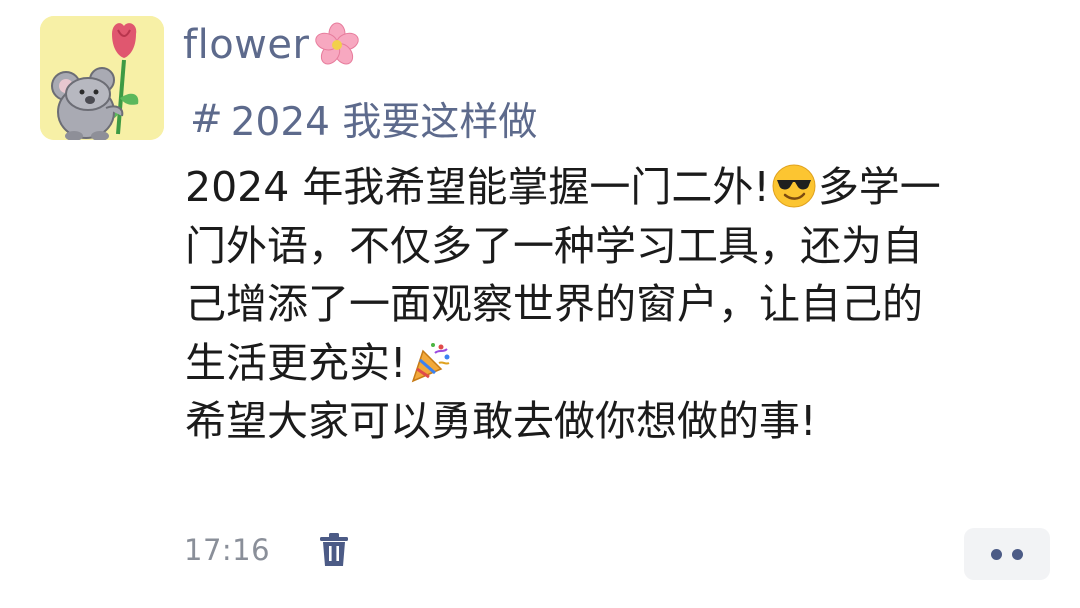  I want to click on topic-tag: # 2024 我要这样做, so click(363, 119).